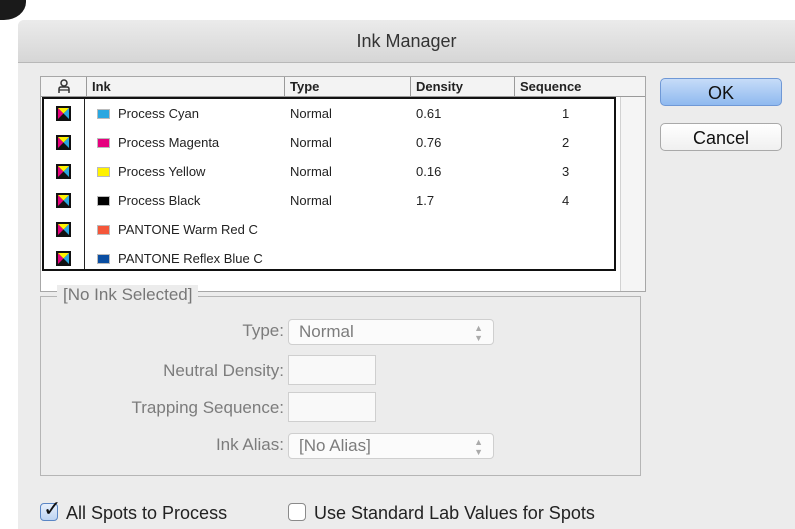  I want to click on ink-alias-select: [No Alias] ▲ ▼, so click(391, 446).